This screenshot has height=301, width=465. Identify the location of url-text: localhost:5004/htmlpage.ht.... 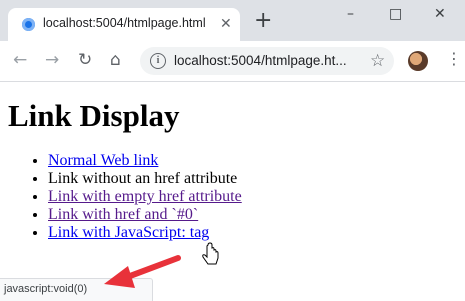
(260, 60).